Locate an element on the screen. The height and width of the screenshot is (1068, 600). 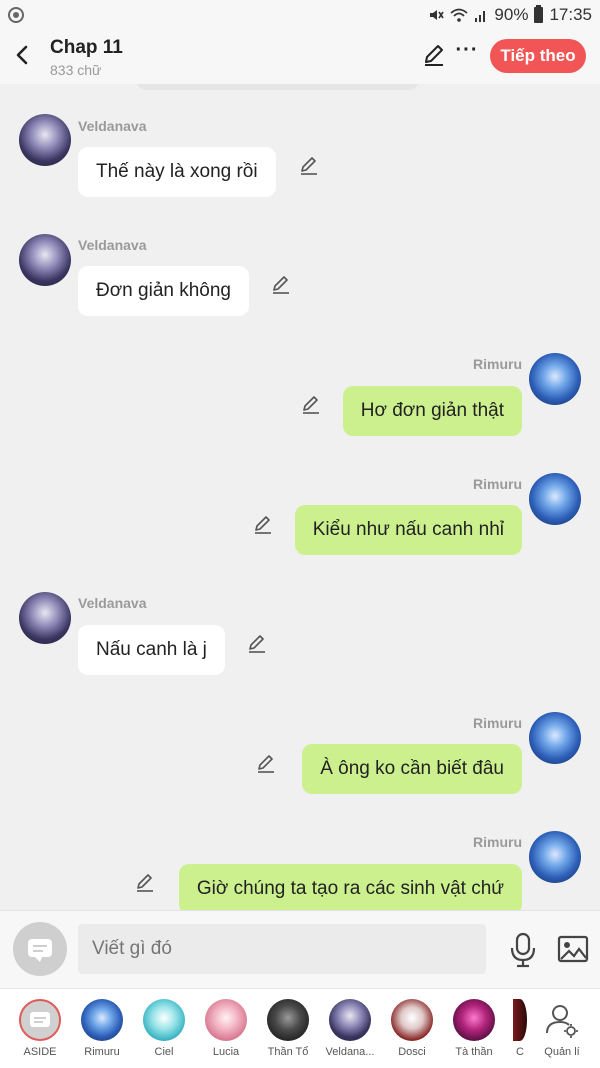
status-bar: 90% 17:35 is located at coordinates (300, 15).